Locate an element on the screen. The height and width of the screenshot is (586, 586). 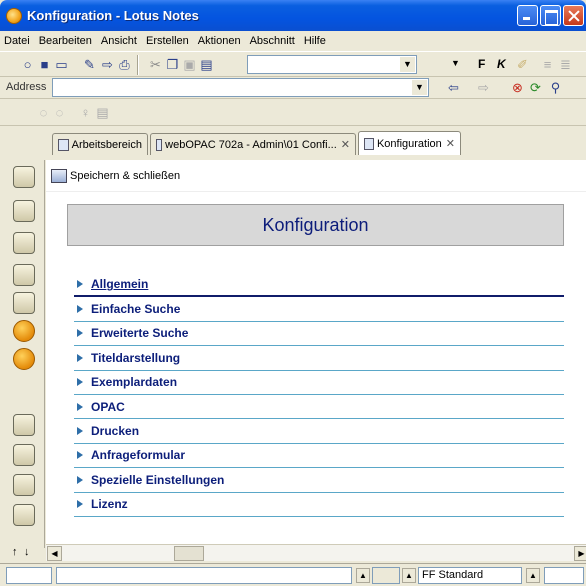
close-icon is located at coordinates (573, 15).